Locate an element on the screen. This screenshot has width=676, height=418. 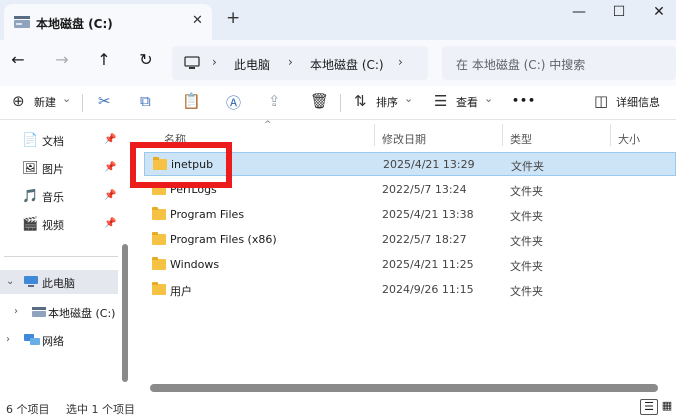
view-caret-icon: ⌄ is located at coordinates (488, 98).